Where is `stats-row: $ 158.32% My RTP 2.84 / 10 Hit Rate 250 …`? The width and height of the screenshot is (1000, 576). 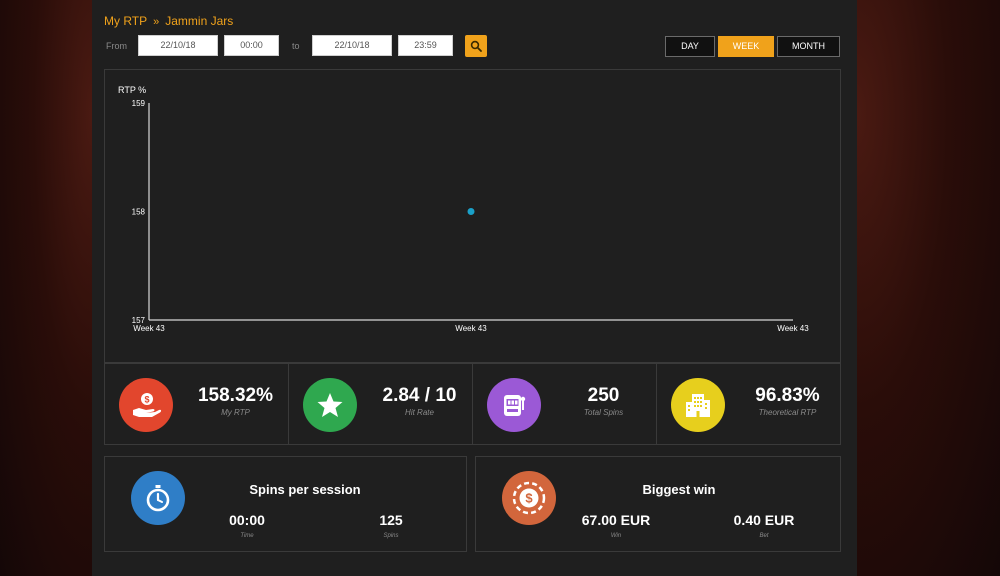 stats-row: $ 158.32% My RTP 2.84 / 10 Hit Rate 250 … is located at coordinates (472, 404).